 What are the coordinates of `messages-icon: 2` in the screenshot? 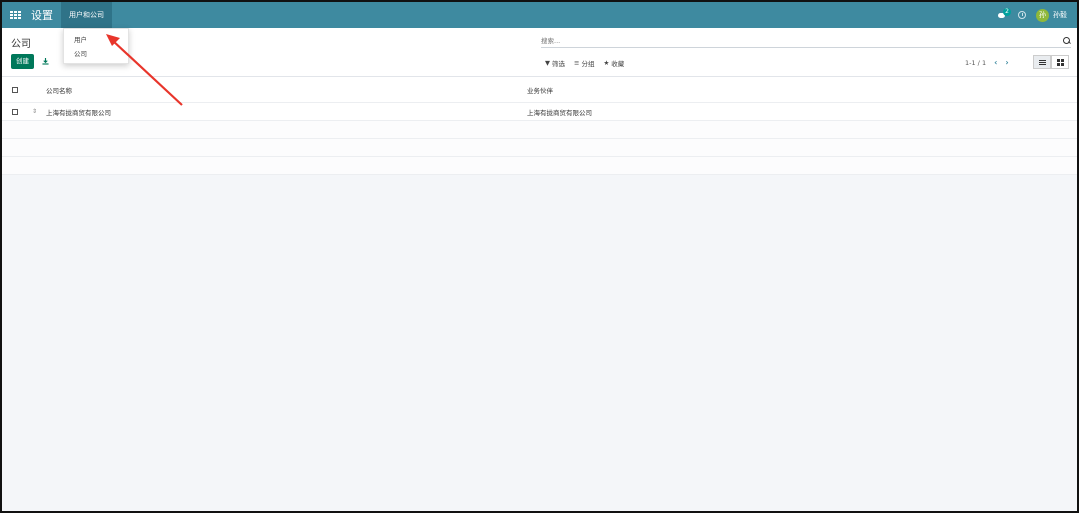 It's located at (1004, 13).